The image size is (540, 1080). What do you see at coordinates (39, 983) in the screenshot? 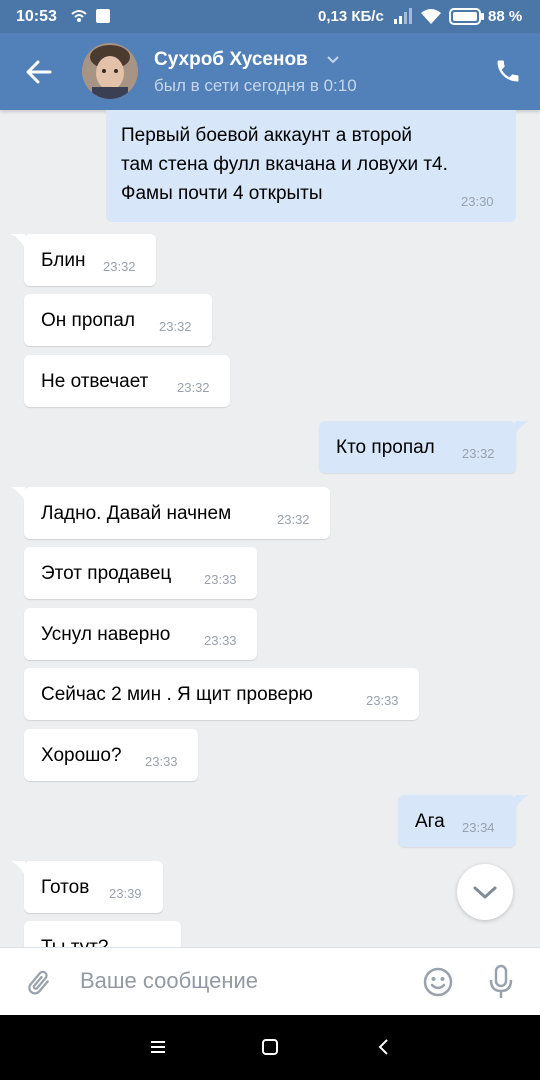
I see `paperclip-icon` at bounding box center [39, 983].